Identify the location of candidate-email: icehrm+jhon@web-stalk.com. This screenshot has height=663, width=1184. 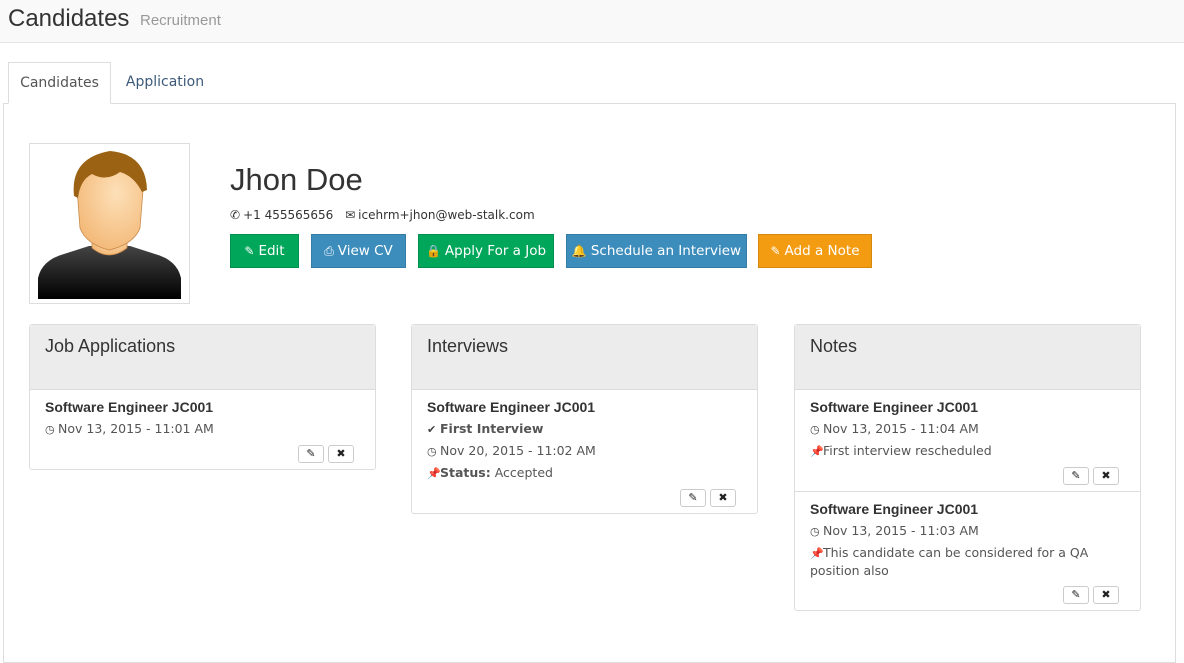
(446, 215).